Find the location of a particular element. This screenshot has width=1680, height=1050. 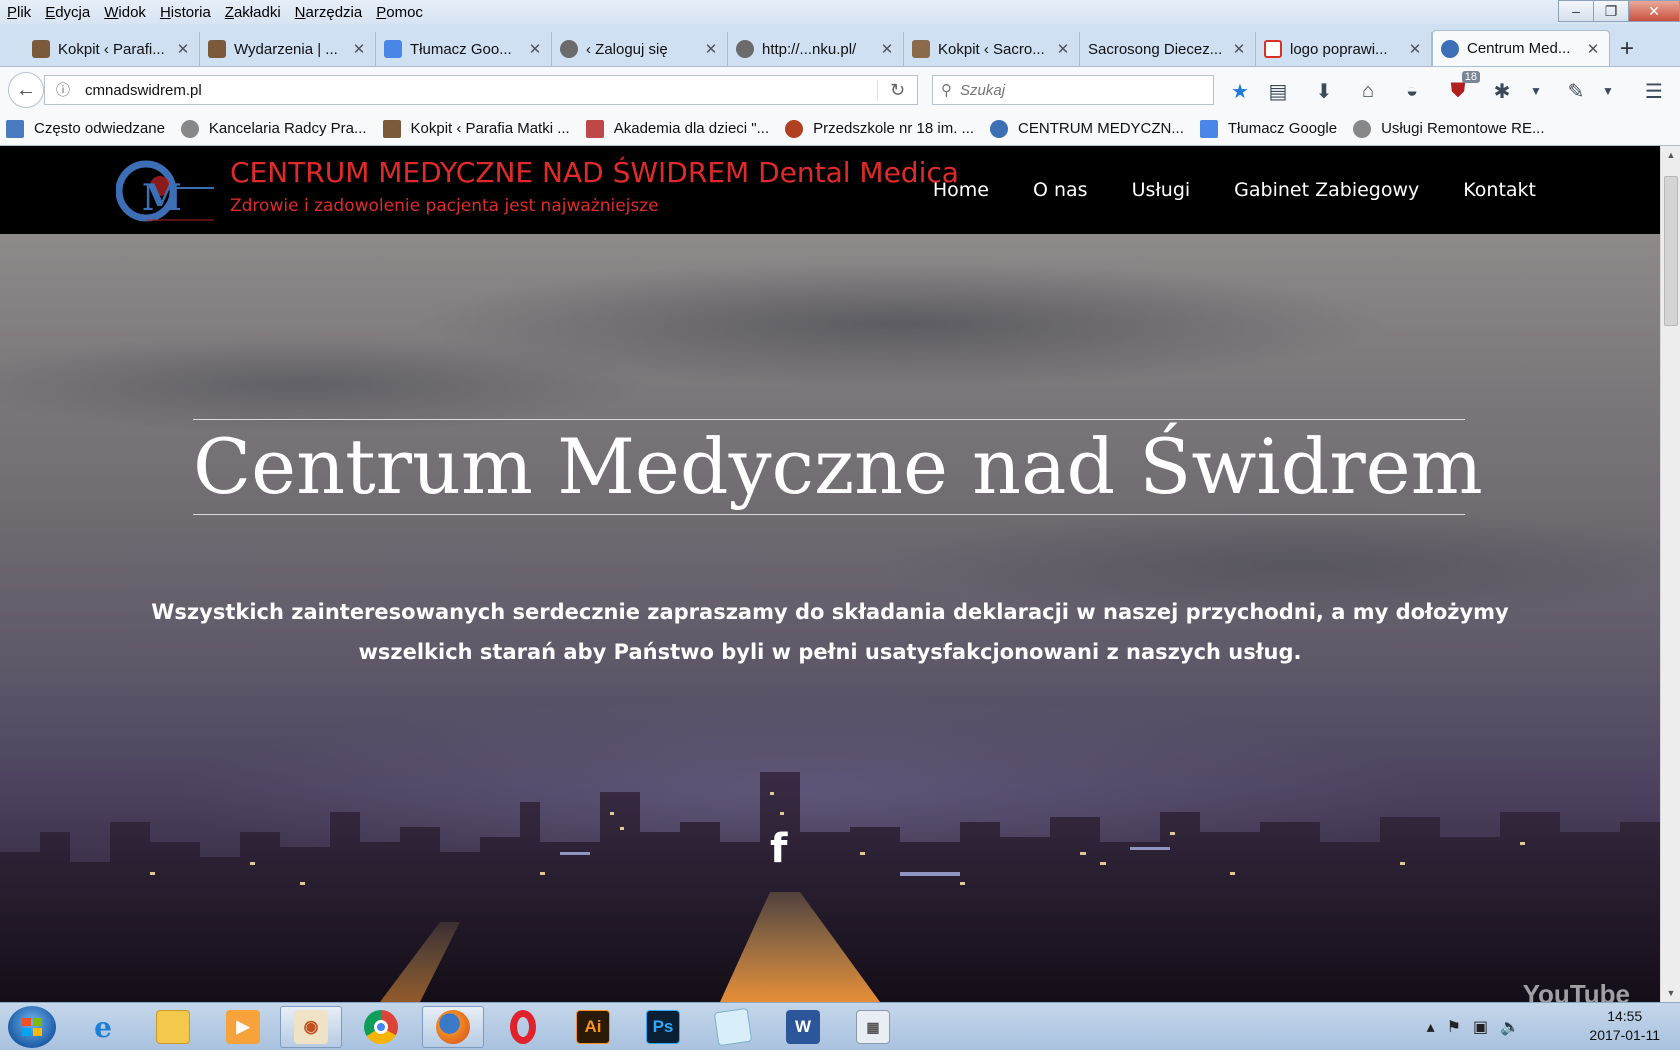

tab-tlumacz-google: Tłumacz Goo... ✕ is located at coordinates (464, 49).